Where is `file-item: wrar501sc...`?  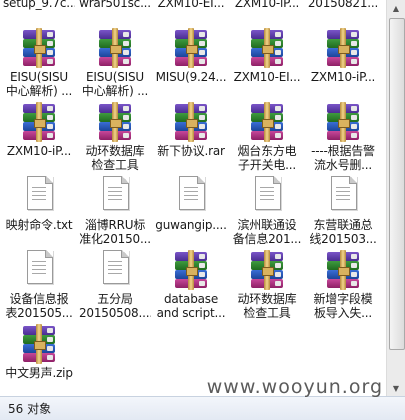
file-item: wrar501sc... is located at coordinates (115, 12).